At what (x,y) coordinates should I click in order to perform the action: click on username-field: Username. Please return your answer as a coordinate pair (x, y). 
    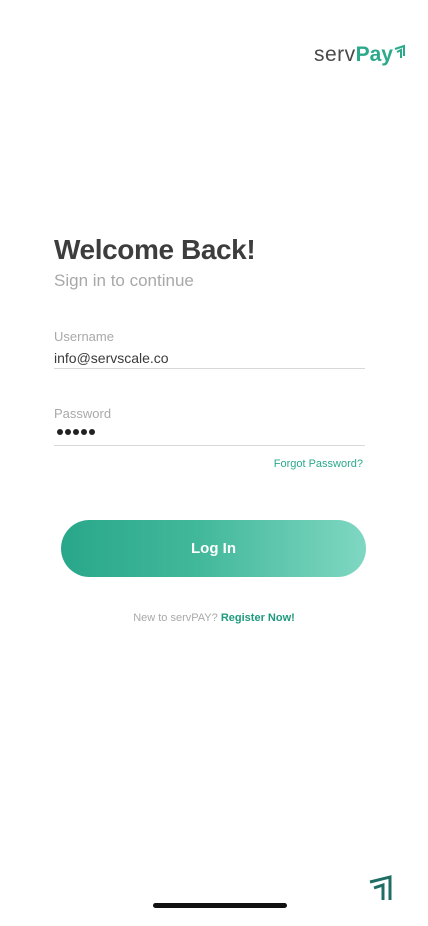
    Looking at the image, I should click on (209, 349).